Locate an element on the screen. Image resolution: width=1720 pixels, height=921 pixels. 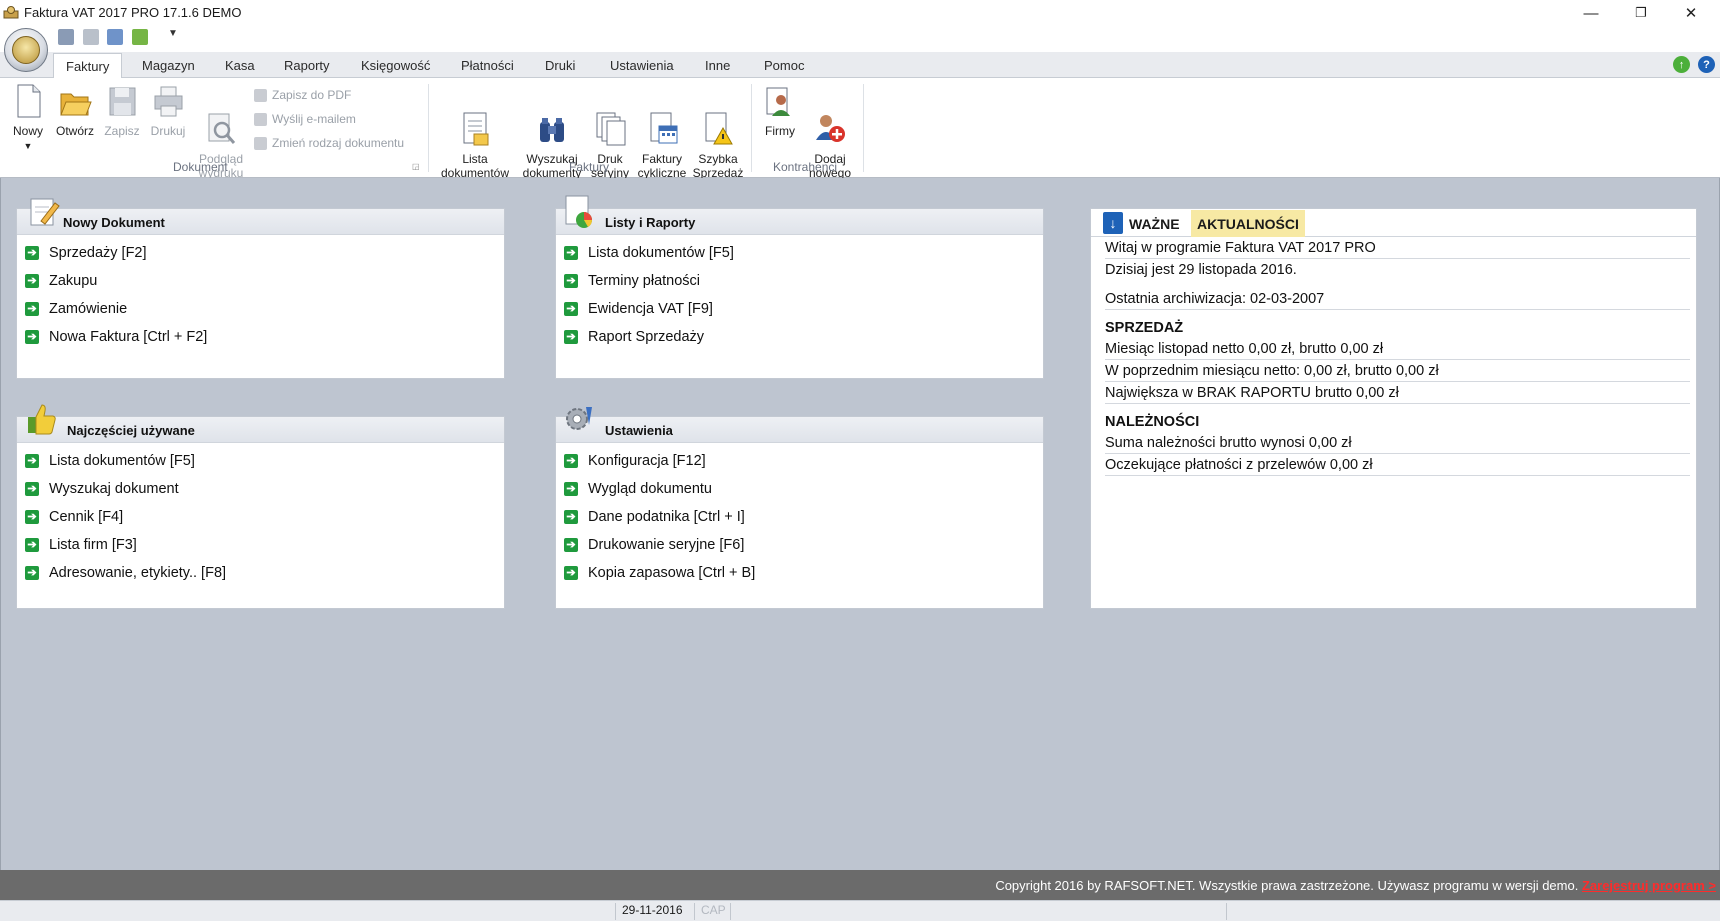
link-vat-register: ➔ Ewidencja VAT [F9] is located at coordinates (799, 309).